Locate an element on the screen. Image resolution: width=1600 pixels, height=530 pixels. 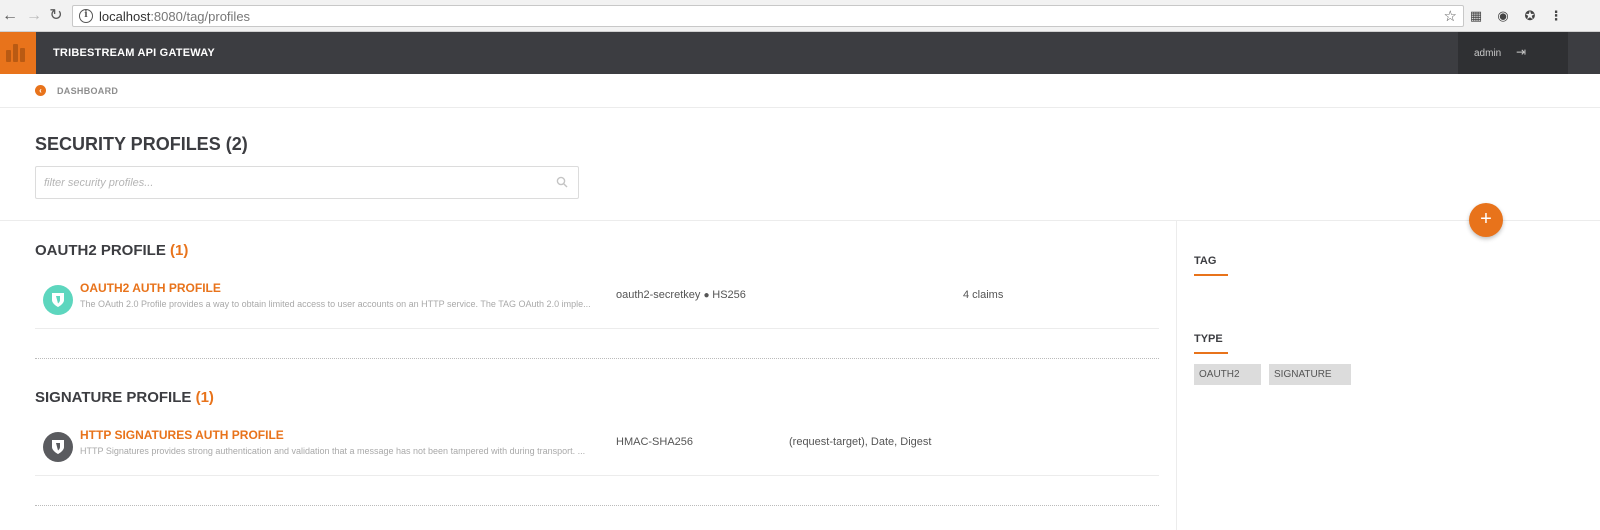
browser-menu-icon: ⋮ is located at coordinates (1556, 16).